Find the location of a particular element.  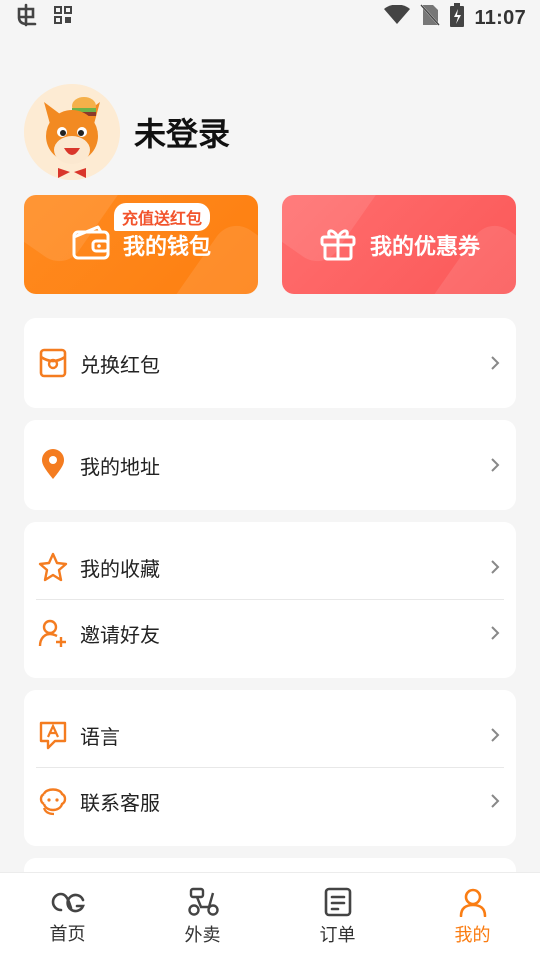

my-wallet-button: 充值送红包 我的钱包 is located at coordinates (141, 244).